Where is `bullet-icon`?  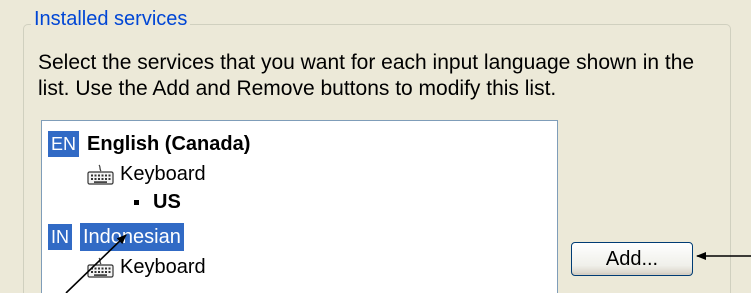 bullet-icon is located at coordinates (136, 202).